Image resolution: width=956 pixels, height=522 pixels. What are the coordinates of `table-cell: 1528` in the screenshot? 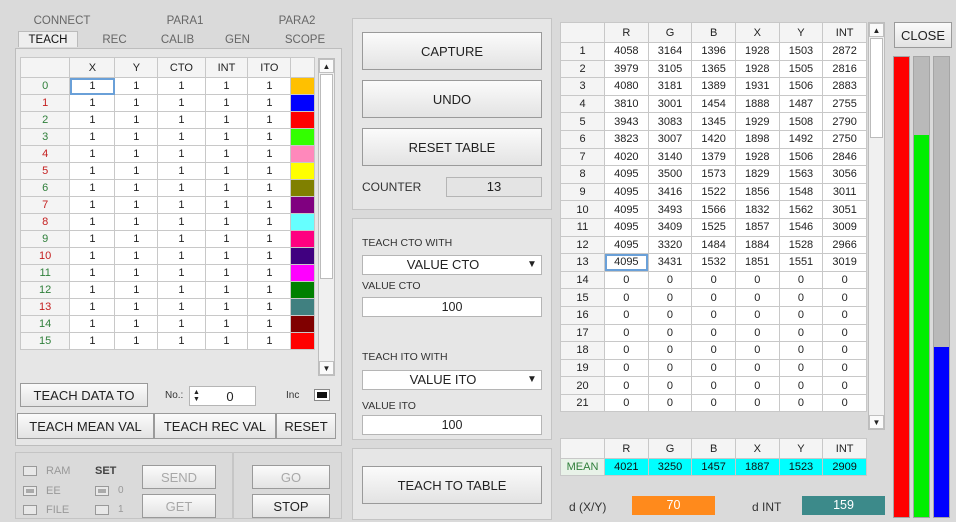 It's located at (801, 245).